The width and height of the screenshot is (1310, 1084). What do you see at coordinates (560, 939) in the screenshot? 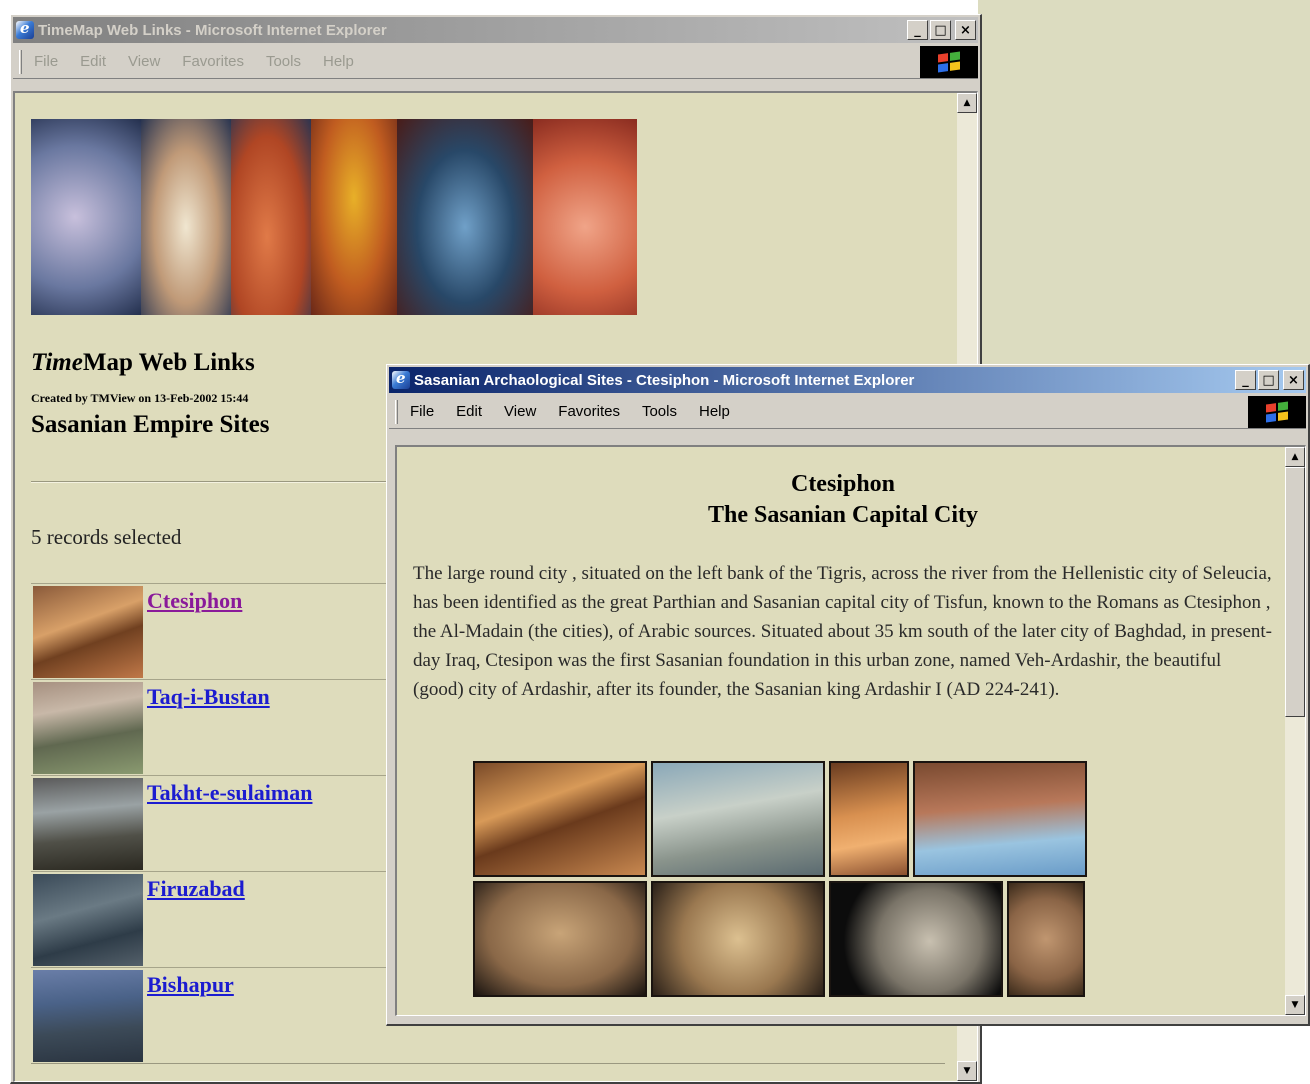
I see `gallery-photo-stucco-panel` at bounding box center [560, 939].